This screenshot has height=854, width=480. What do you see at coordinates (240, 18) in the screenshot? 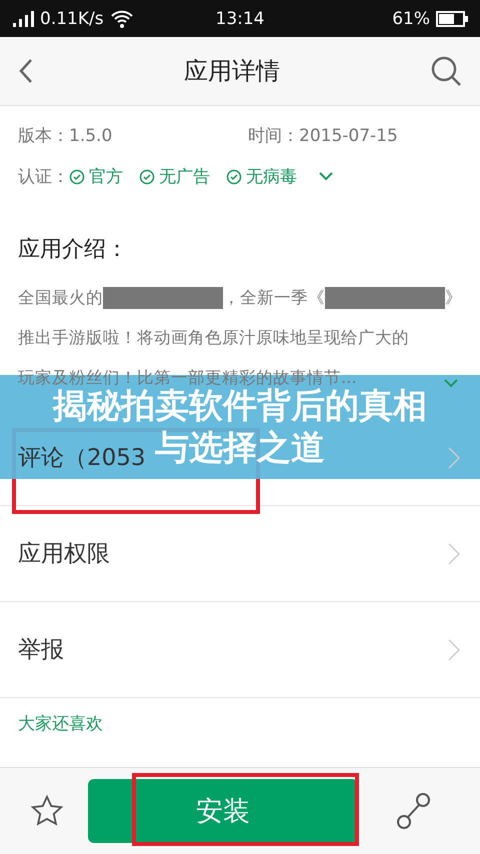
I see `clock: 13:14` at bounding box center [240, 18].